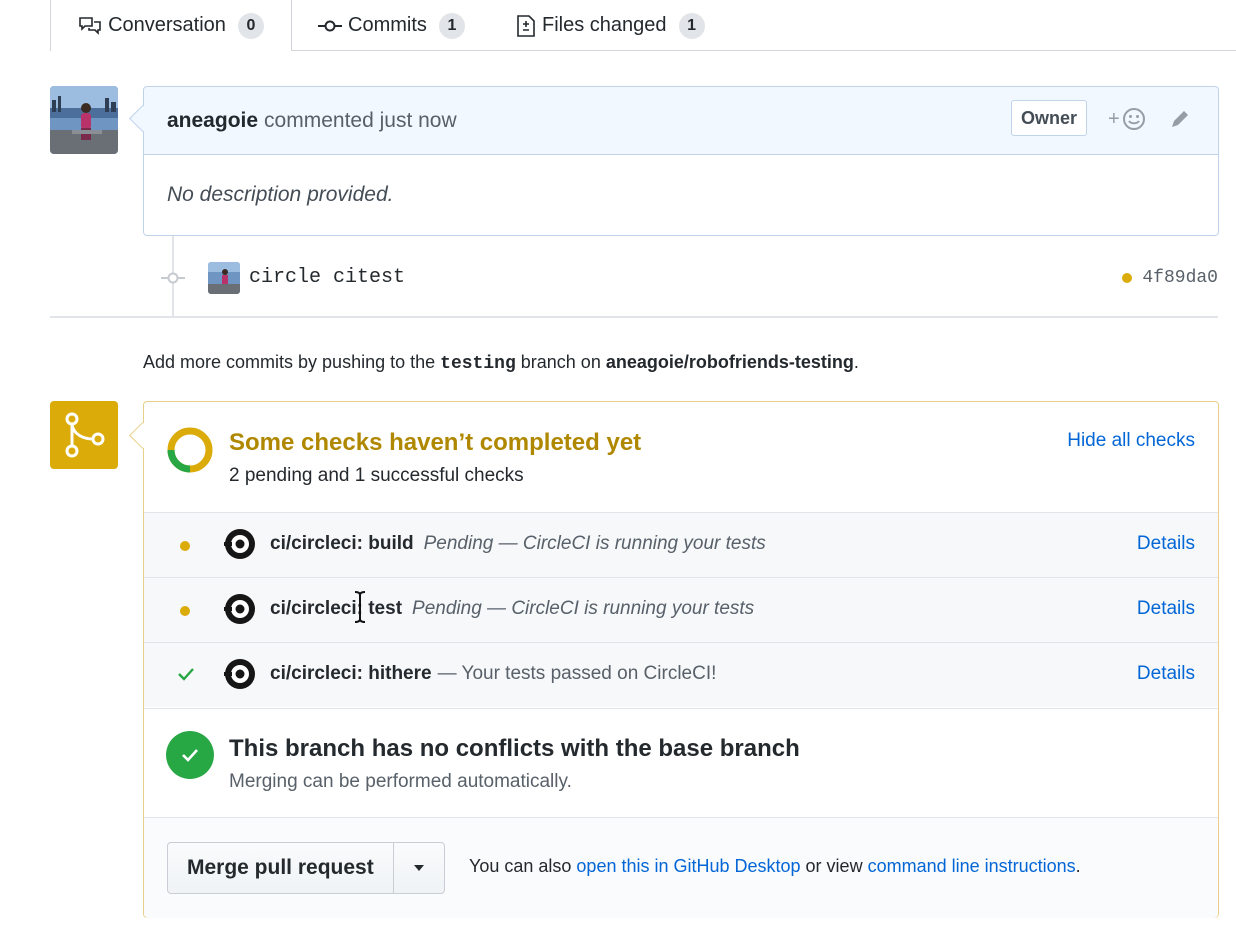 Image resolution: width=1236 pixels, height=936 pixels. Describe the element at coordinates (190, 755) in the screenshot. I see `check-circle-icon` at that location.